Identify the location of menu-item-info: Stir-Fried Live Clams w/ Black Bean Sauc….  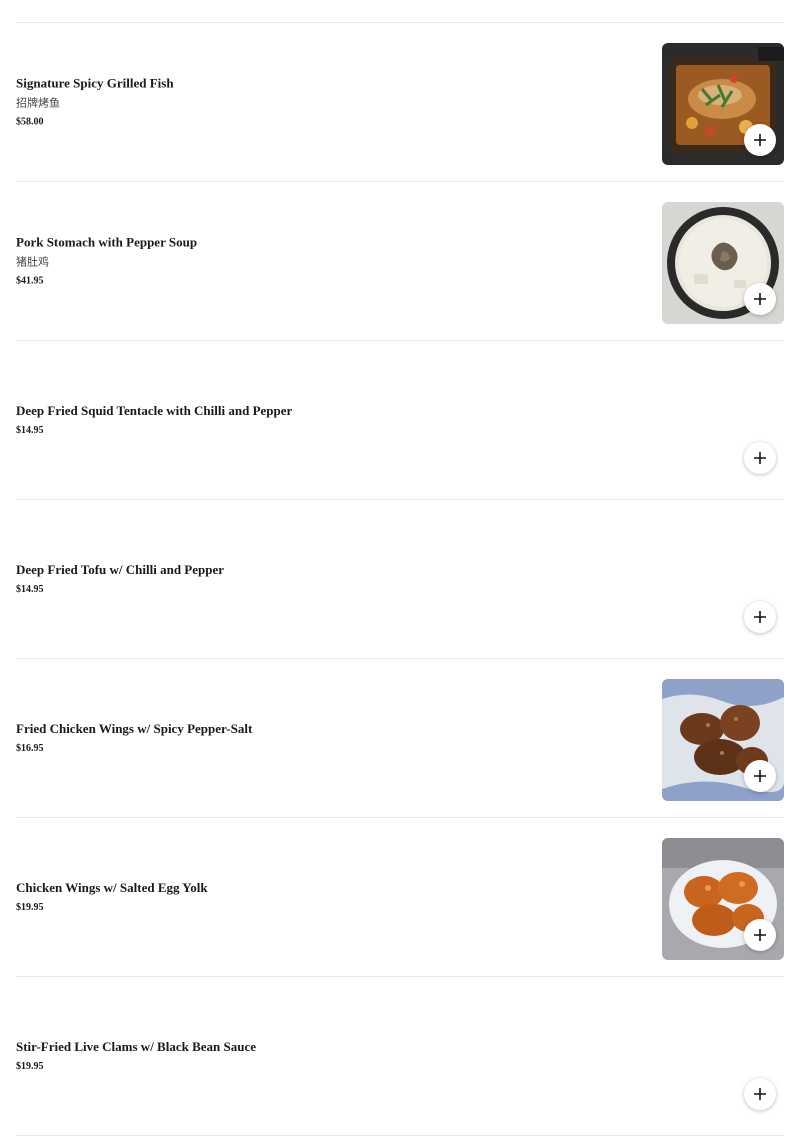
(316, 1056).